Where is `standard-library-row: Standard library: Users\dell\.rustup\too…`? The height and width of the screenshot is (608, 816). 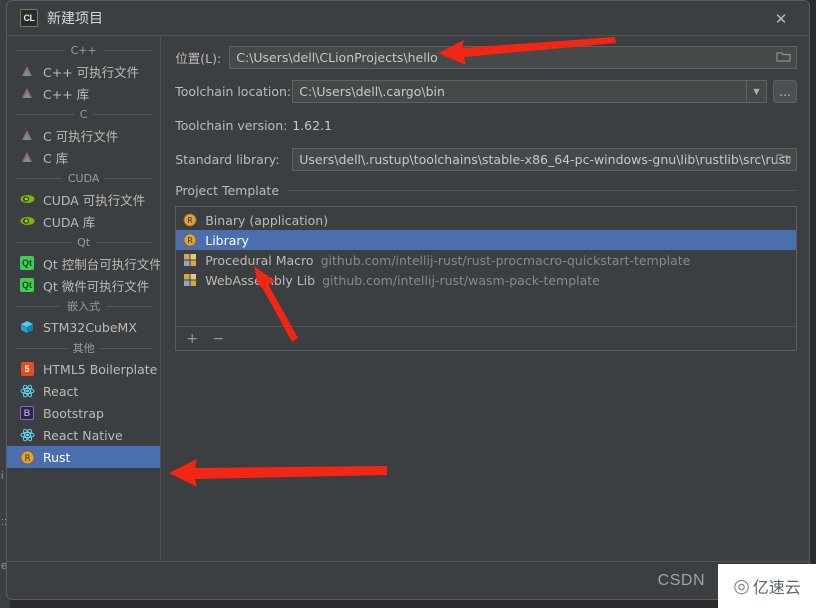
standard-library-row: Standard library: Users\dell\.rustup\too… is located at coordinates (486, 159).